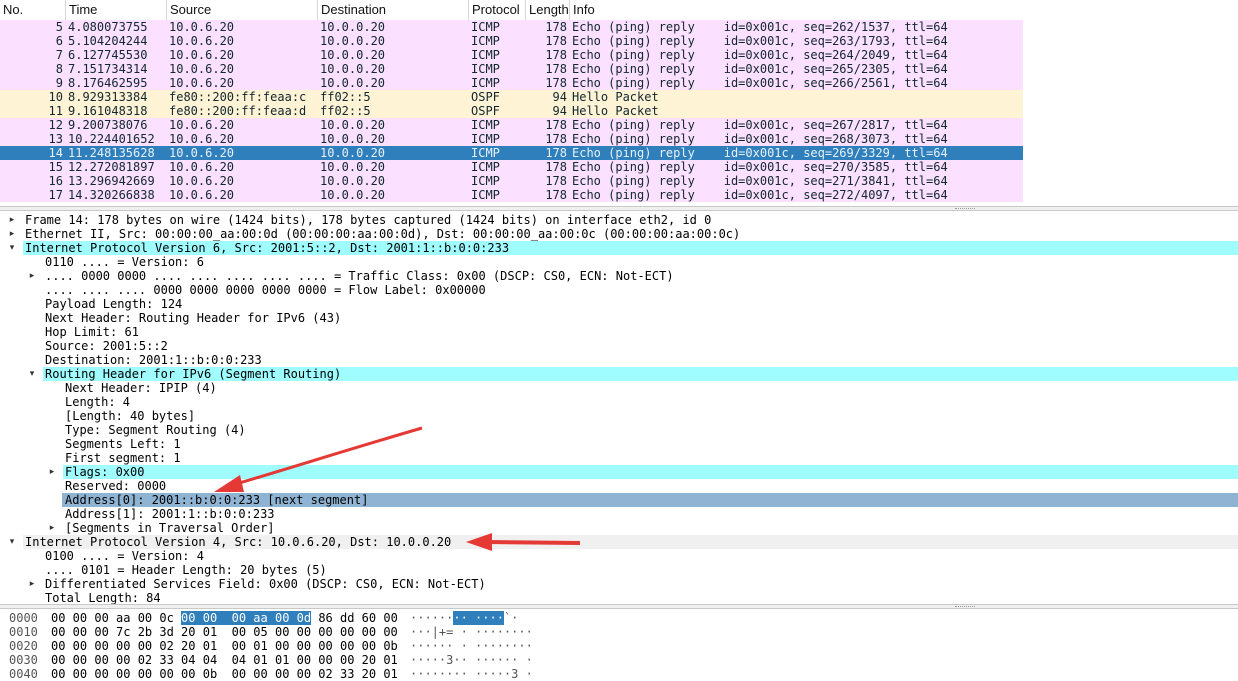 The width and height of the screenshot is (1238, 681). What do you see at coordinates (471, 660) in the screenshot?
I see `bytes-ascii-text: ·····3·· ······ ·` at bounding box center [471, 660].